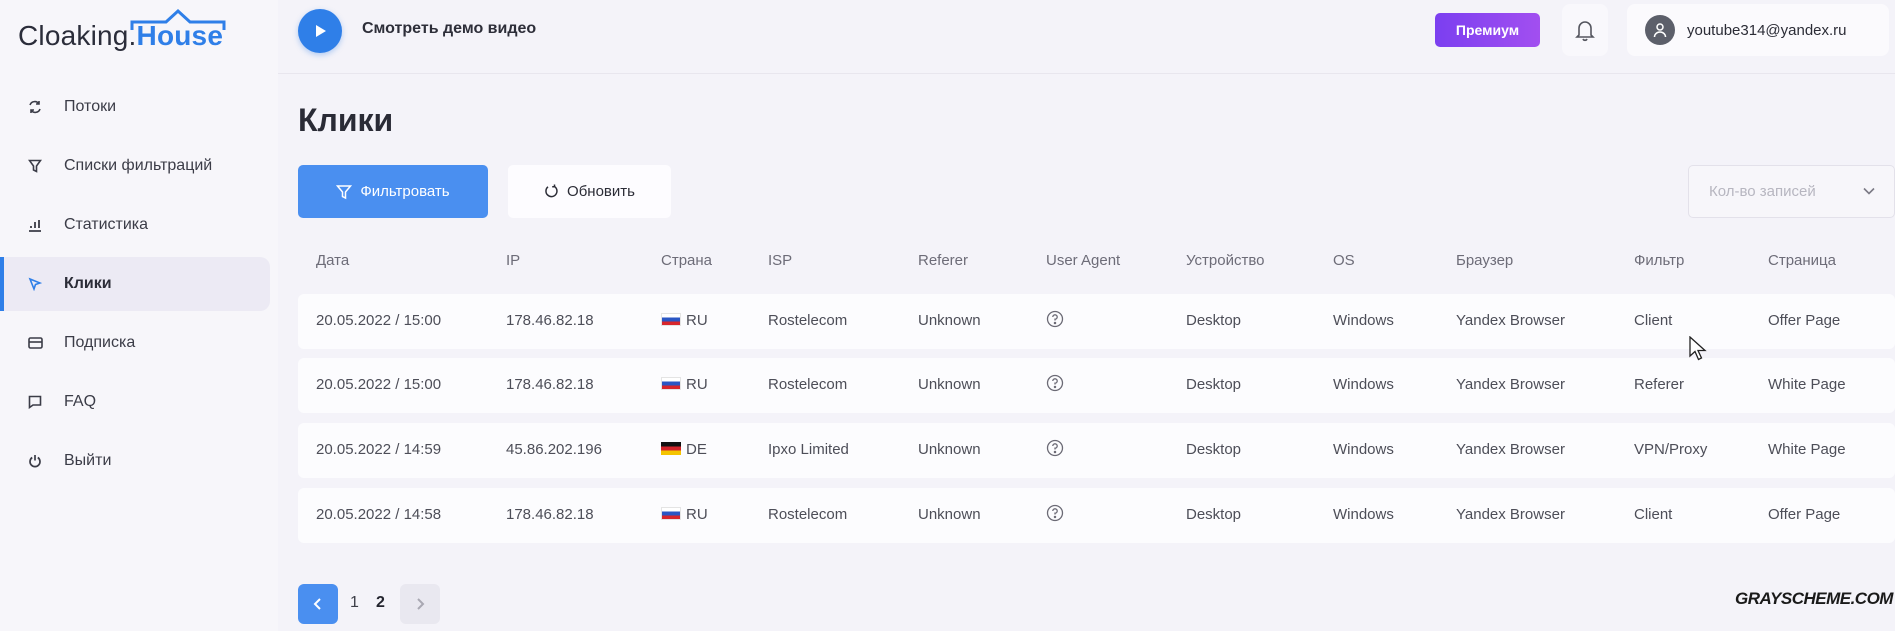  I want to click on column-header: Страница, so click(1802, 260).